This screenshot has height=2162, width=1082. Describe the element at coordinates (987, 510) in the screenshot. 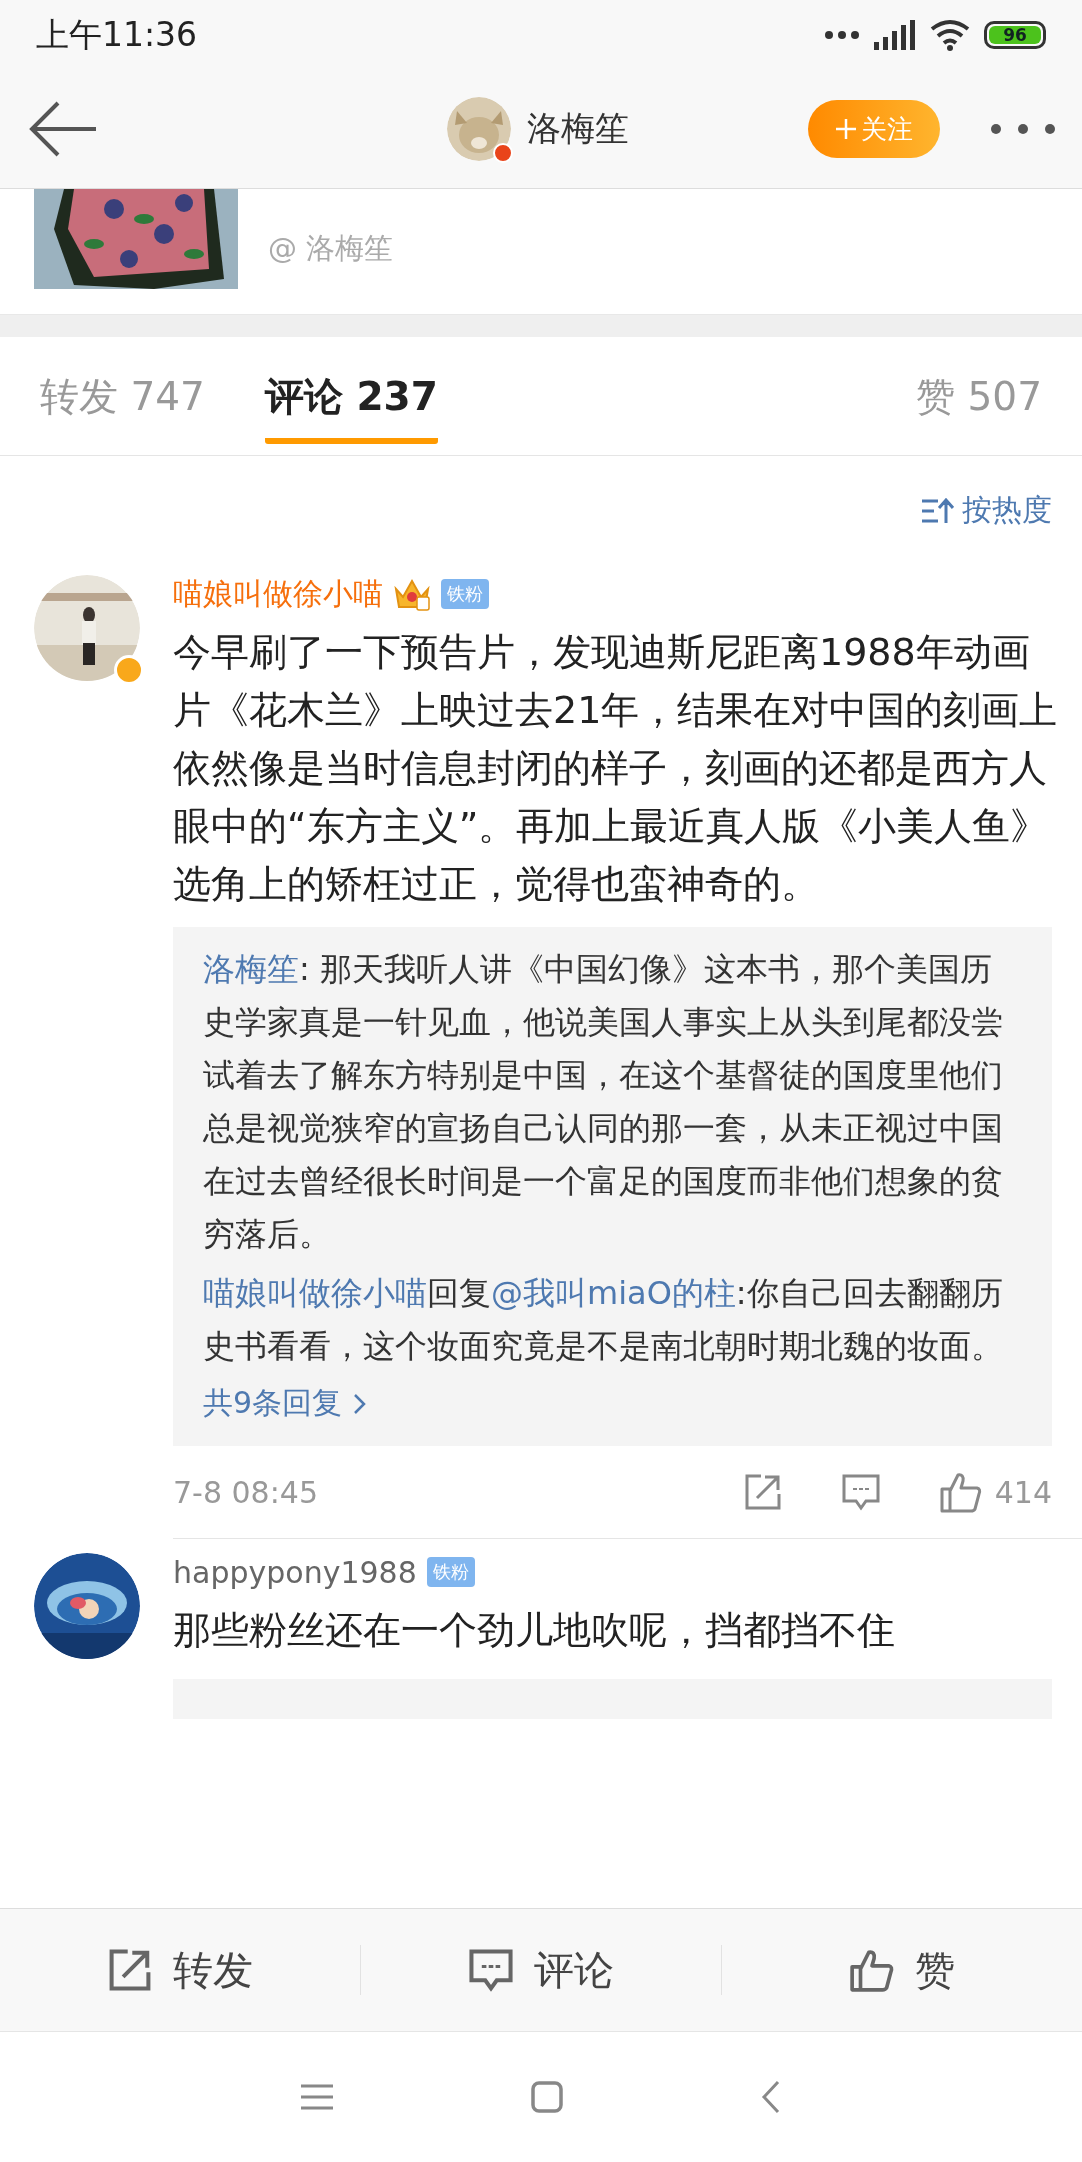

I see `sort-button: 按热度` at that location.